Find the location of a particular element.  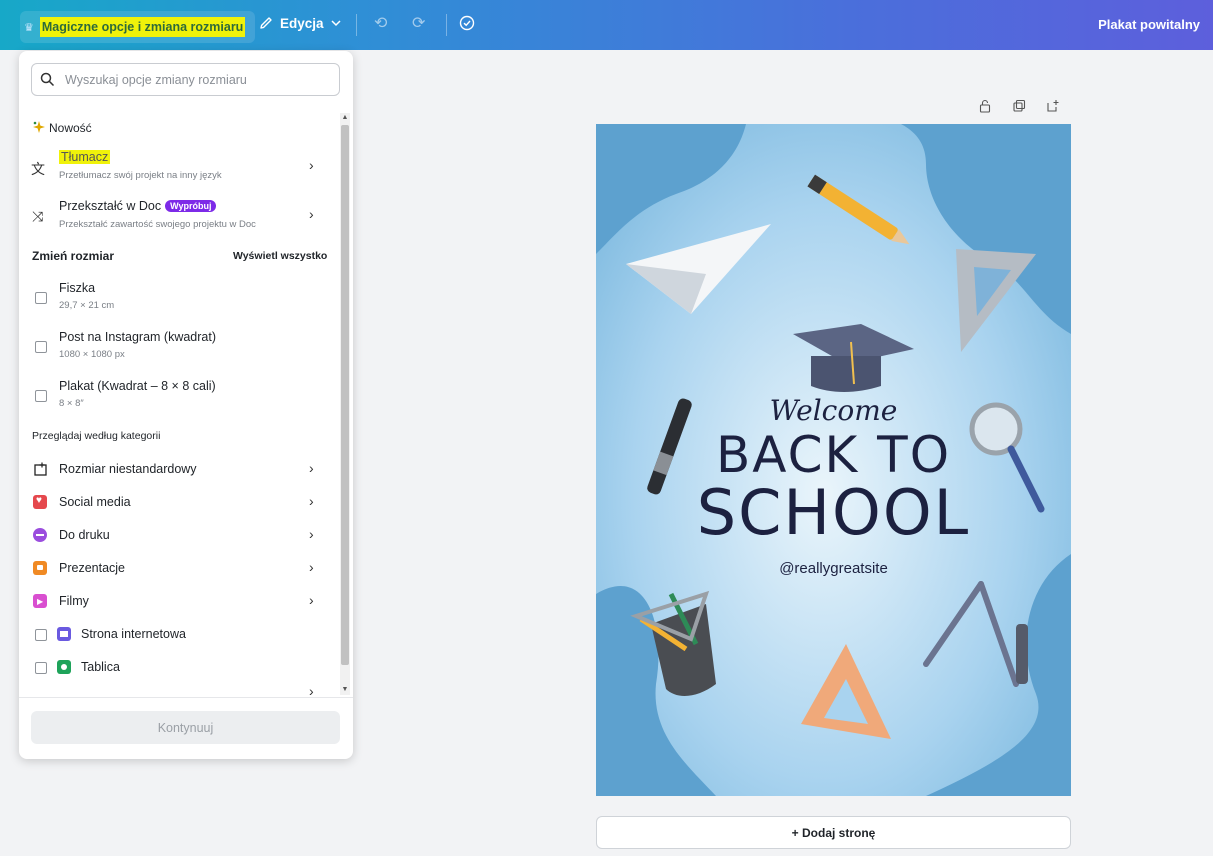

crown-icon: ♛ is located at coordinates (29, 27).